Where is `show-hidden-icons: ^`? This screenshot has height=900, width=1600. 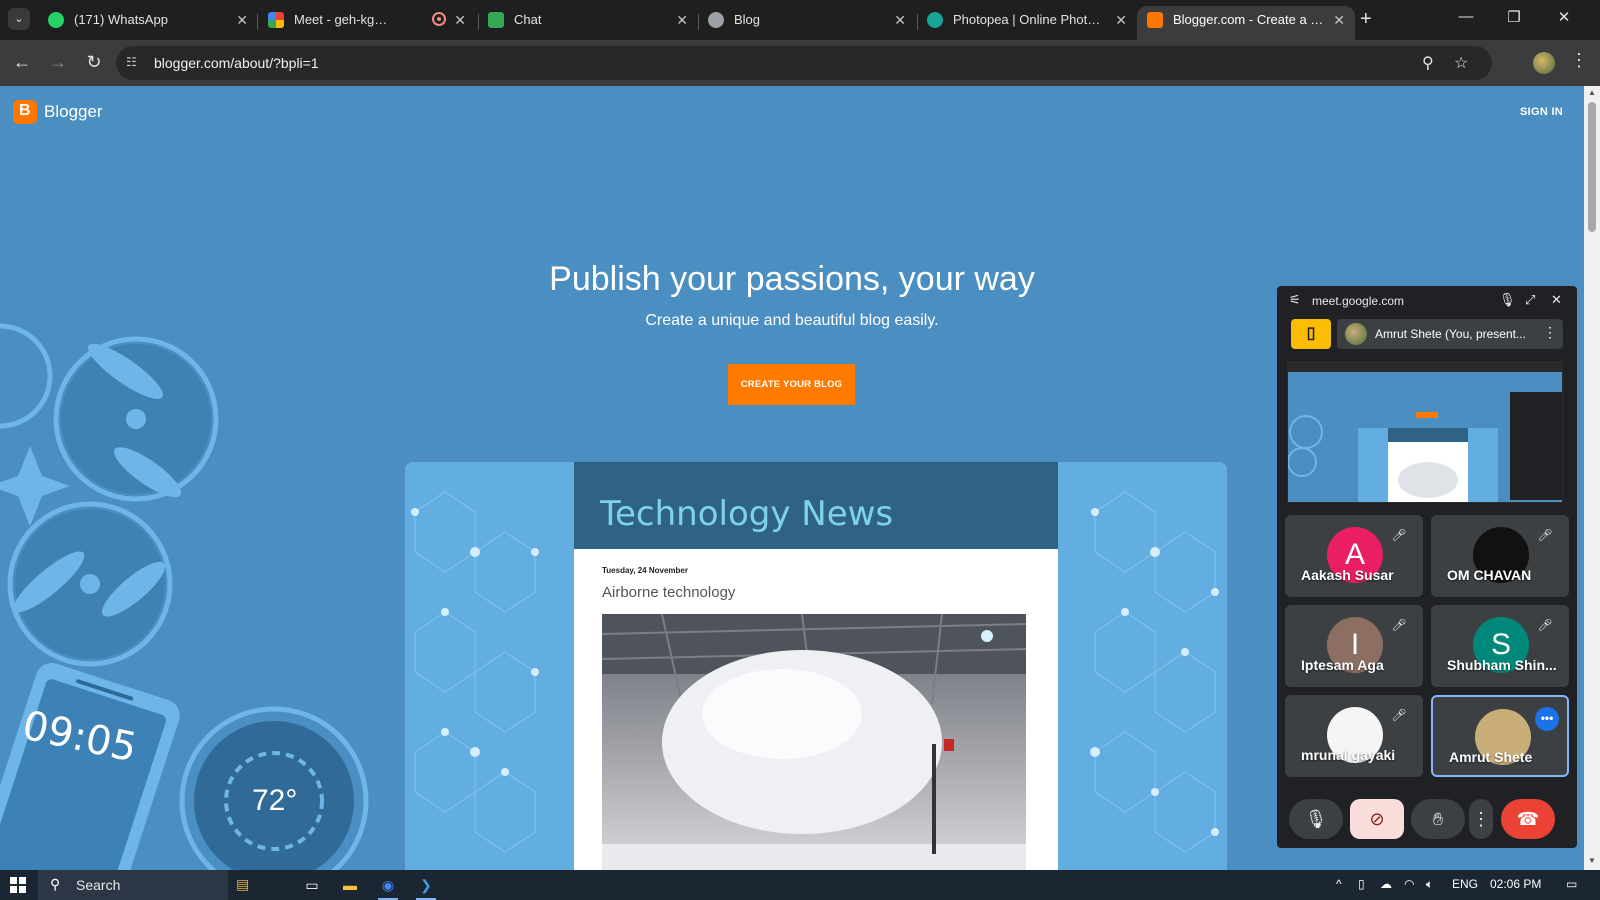
show-hidden-icons: ^ is located at coordinates (1339, 884).